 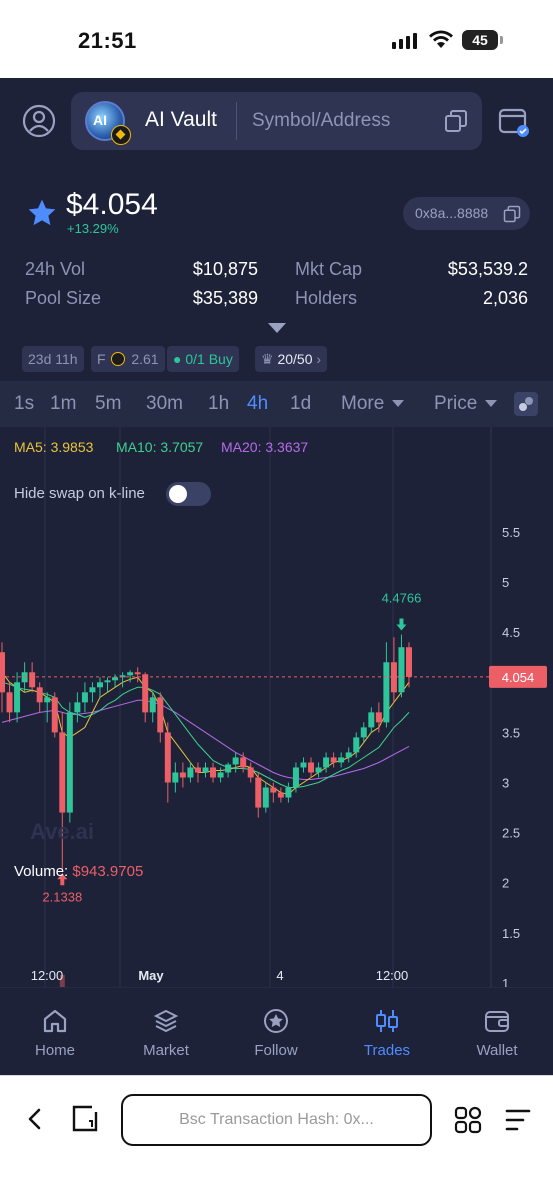 I want to click on nav-wallet: Wallet, so click(x=497, y=1031).